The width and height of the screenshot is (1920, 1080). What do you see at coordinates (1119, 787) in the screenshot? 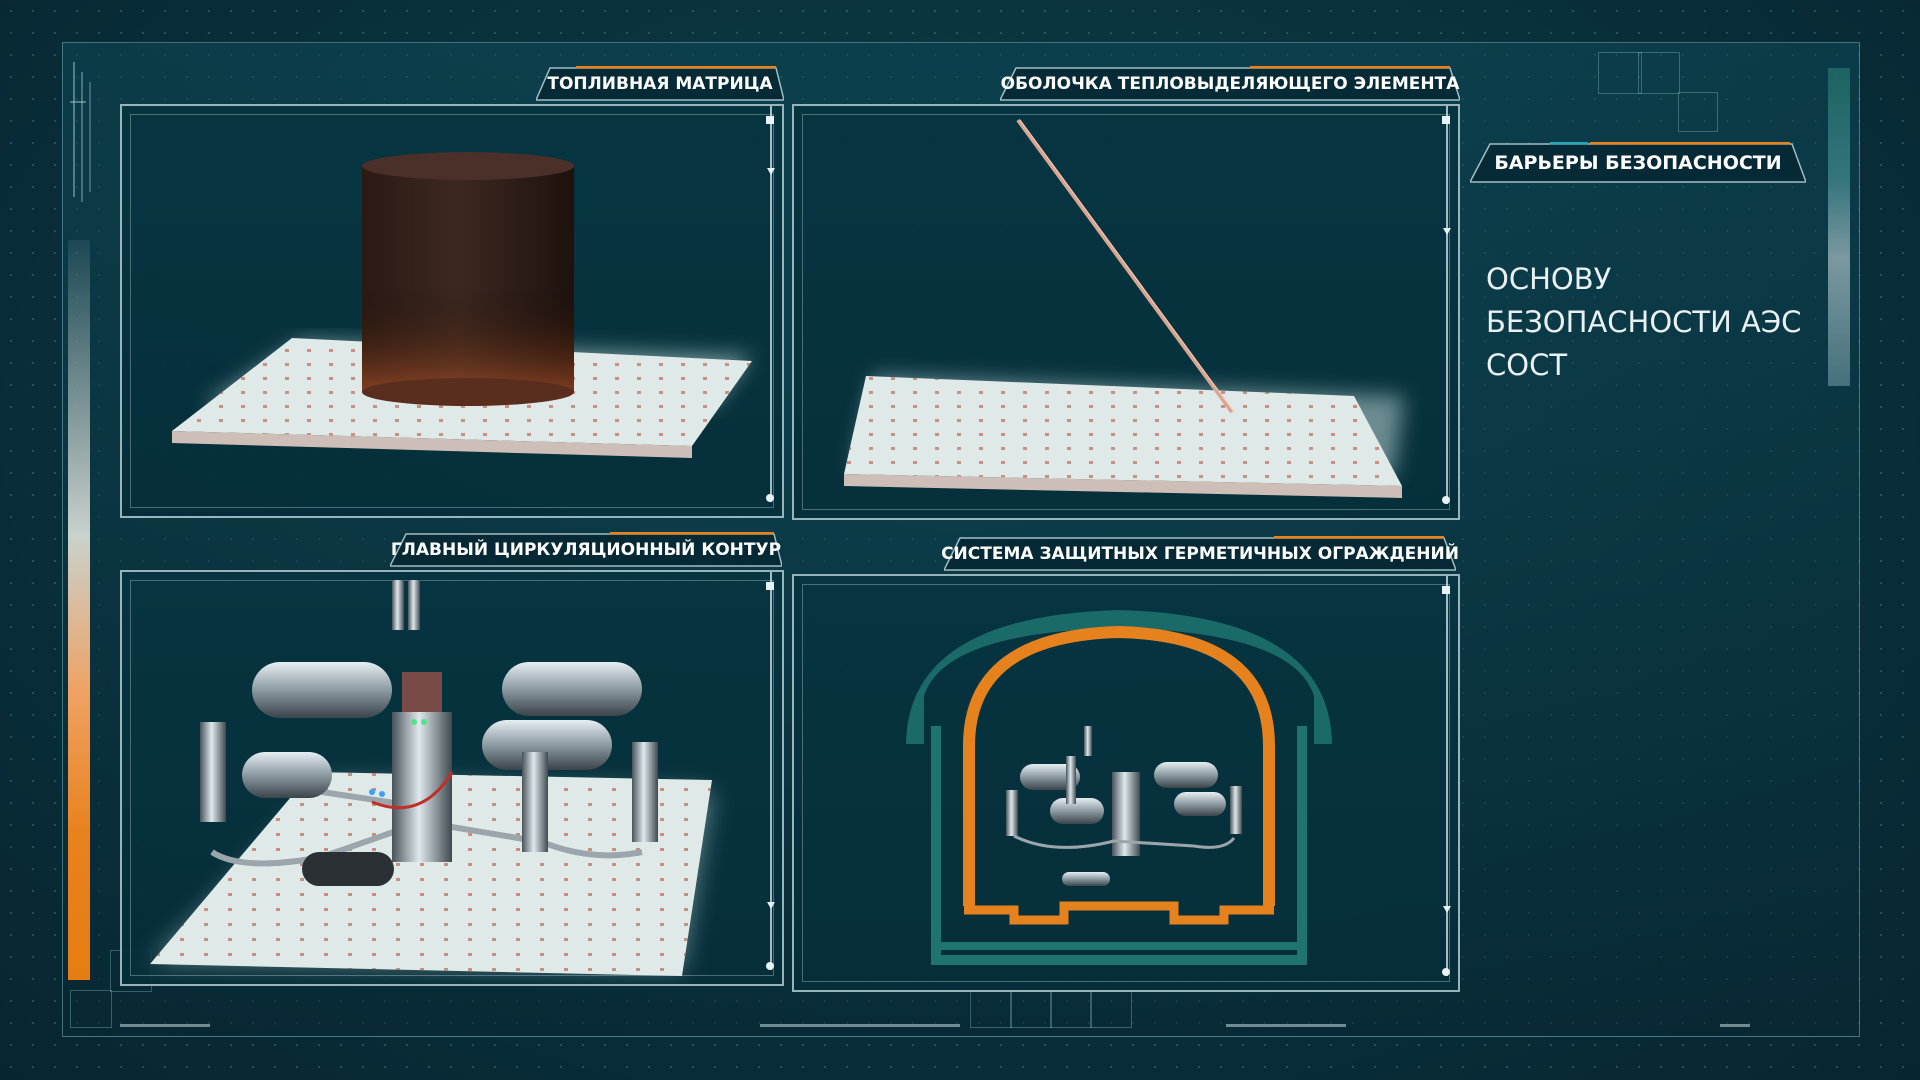
I see `containment-illustration` at bounding box center [1119, 787].